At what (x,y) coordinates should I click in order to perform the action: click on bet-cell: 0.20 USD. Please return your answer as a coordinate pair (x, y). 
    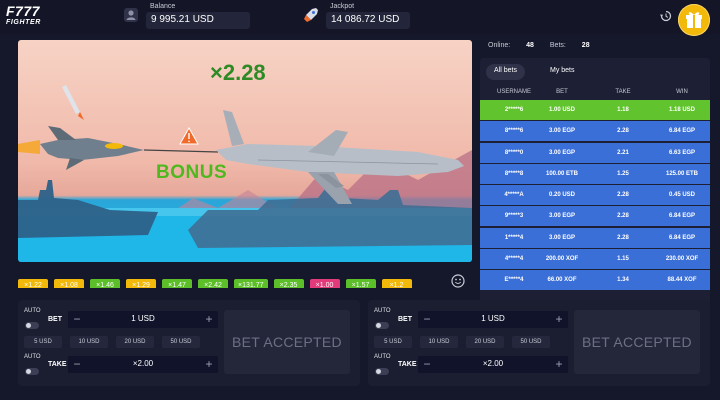
    Looking at the image, I should click on (561, 195).